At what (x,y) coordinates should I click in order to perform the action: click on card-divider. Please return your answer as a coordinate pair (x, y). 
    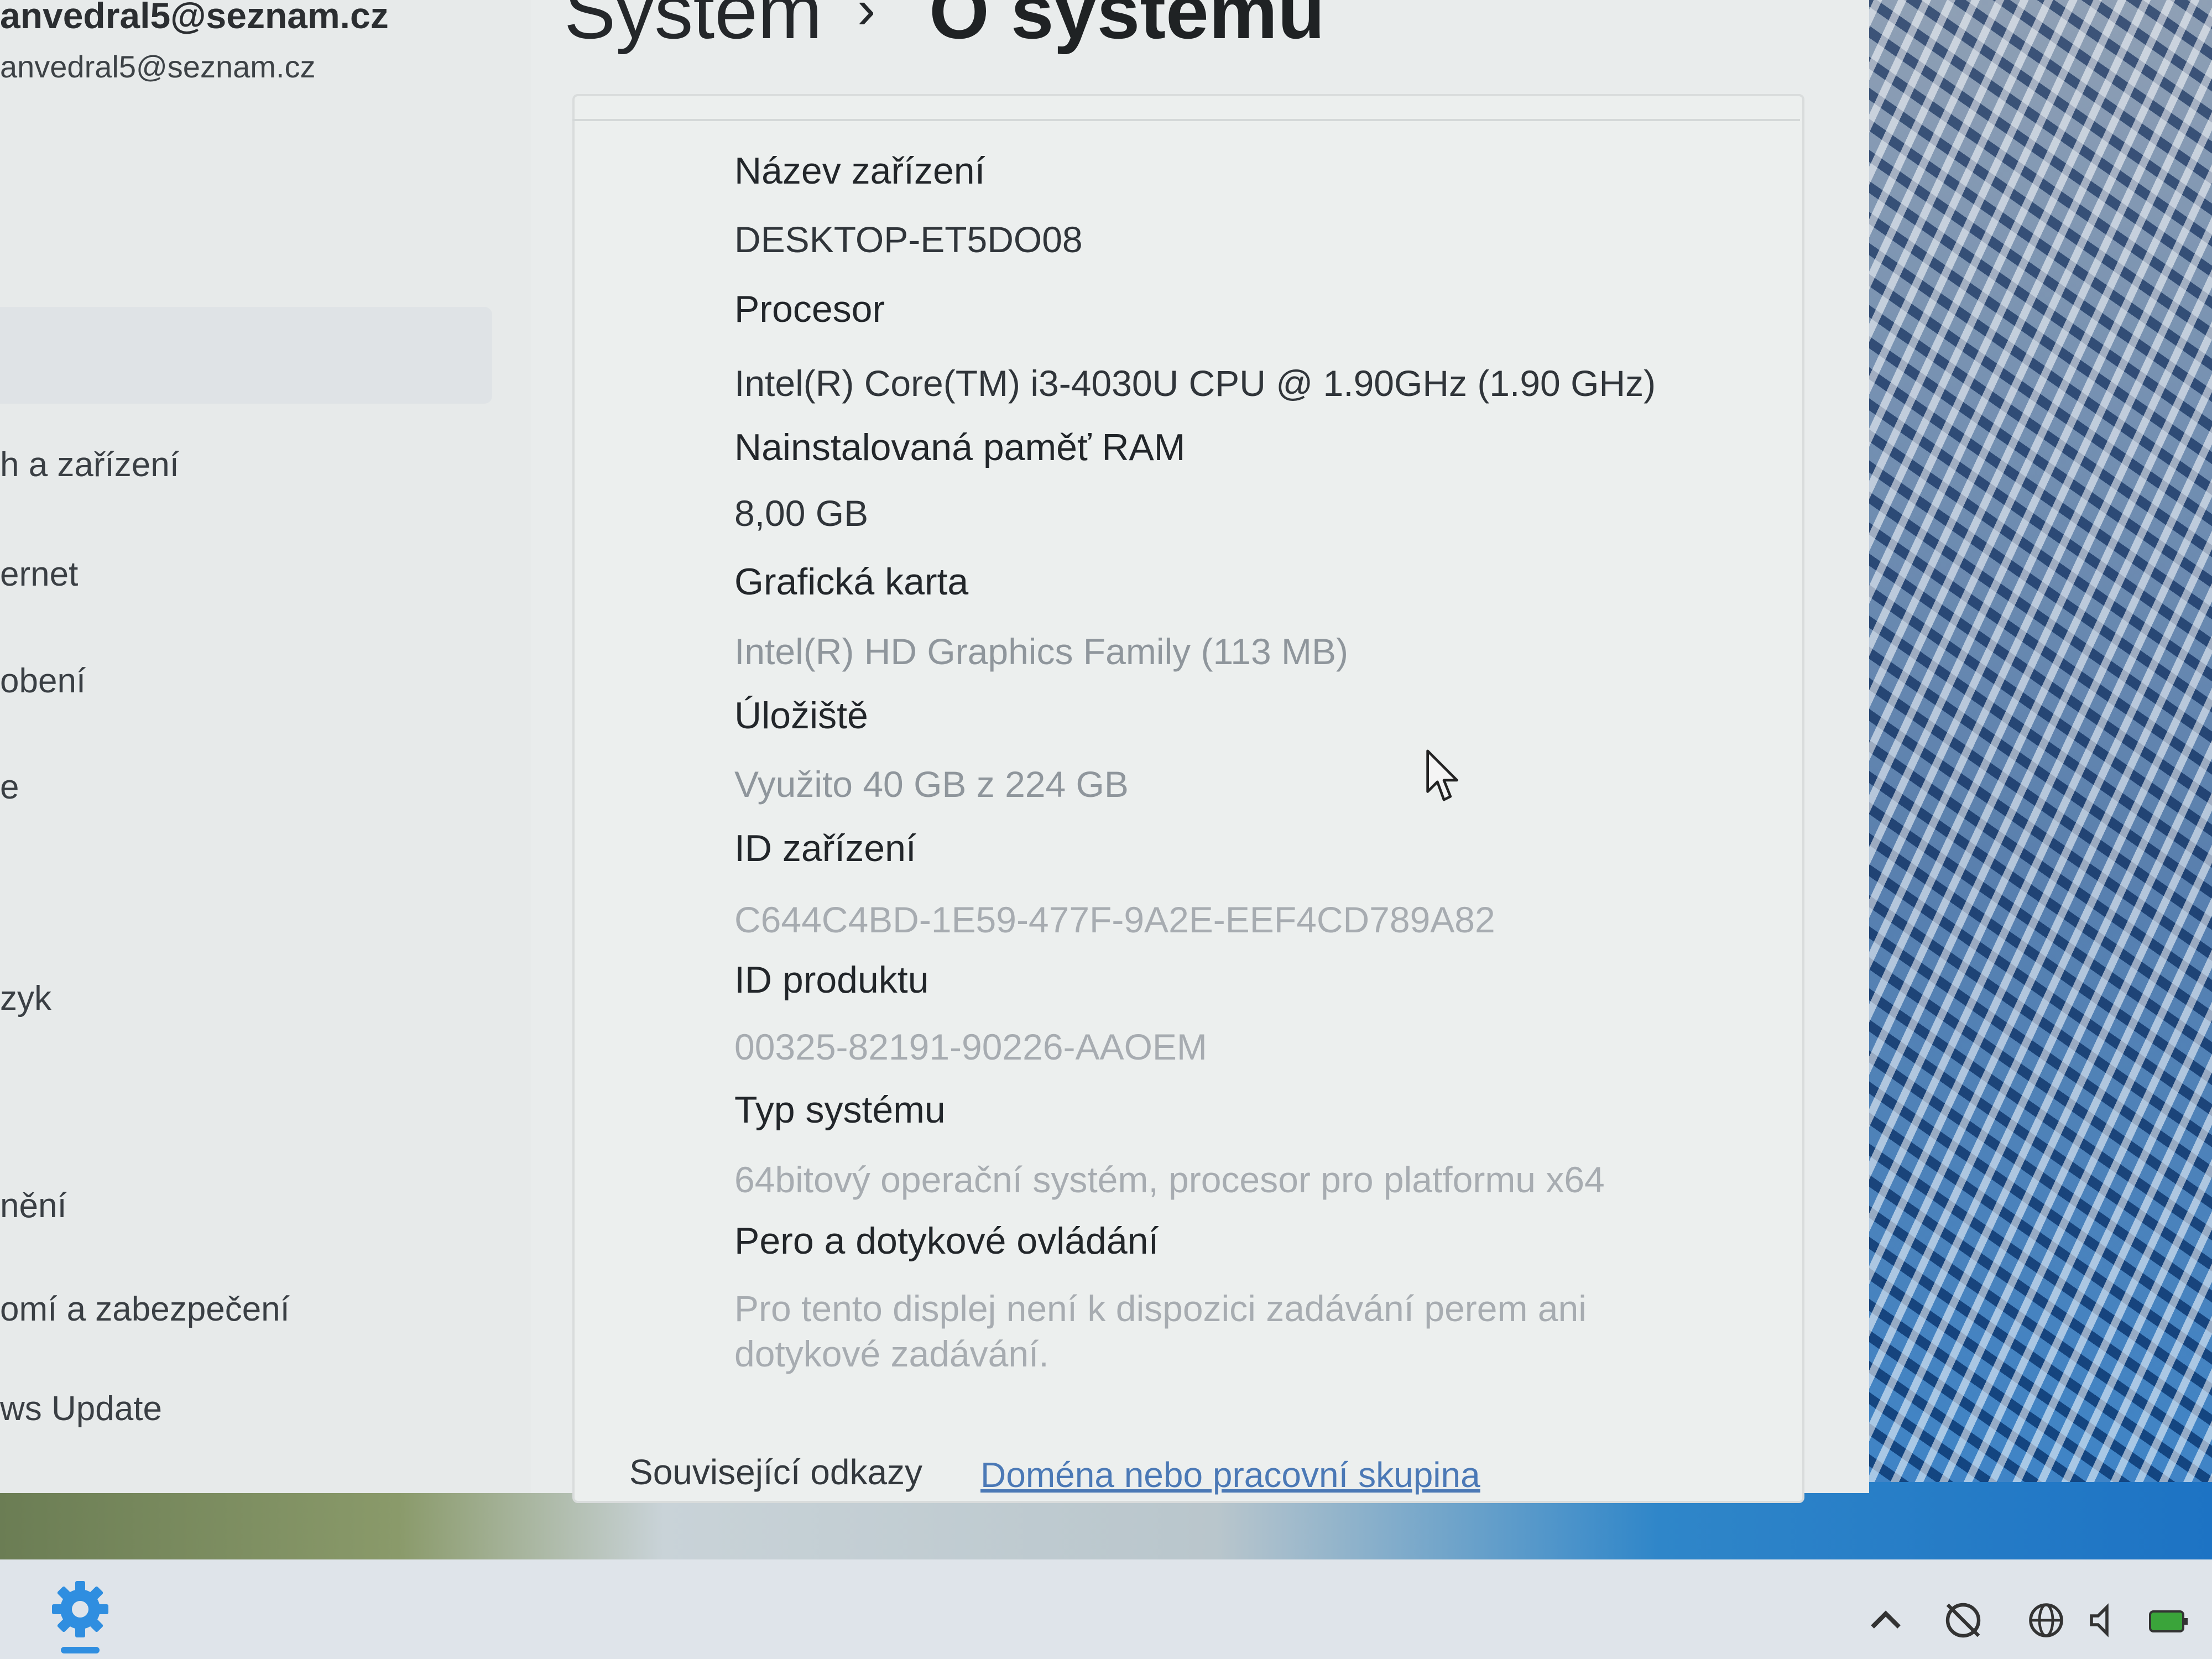
    Looking at the image, I should click on (1186, 120).